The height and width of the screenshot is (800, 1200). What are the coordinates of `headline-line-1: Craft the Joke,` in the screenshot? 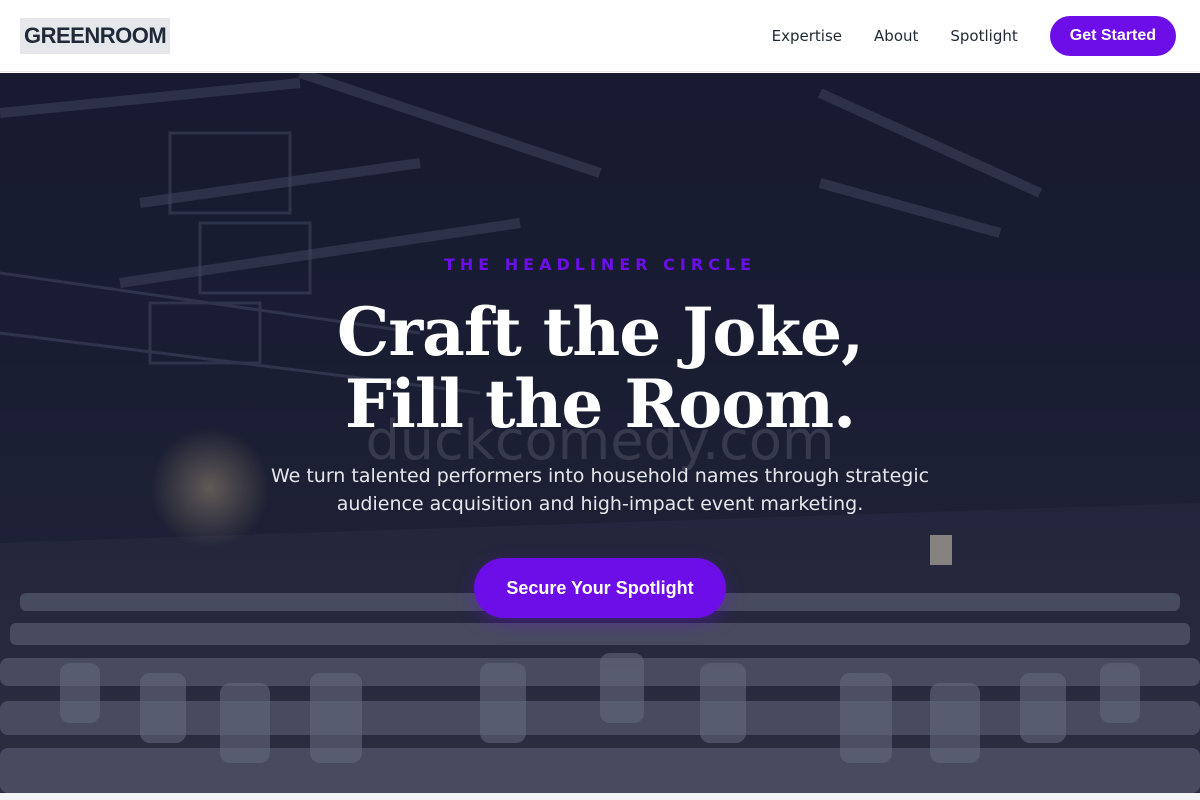 It's located at (600, 332).